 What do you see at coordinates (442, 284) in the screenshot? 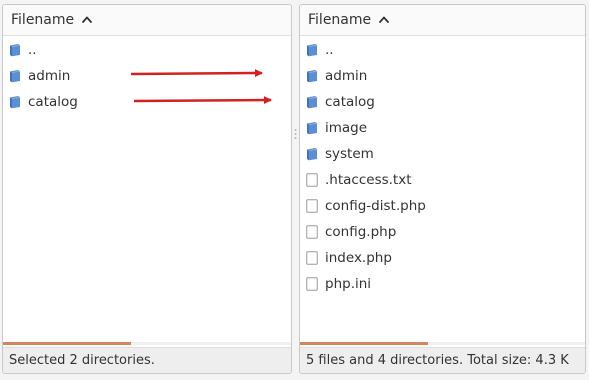
I see `file-row: php.ini` at bounding box center [442, 284].